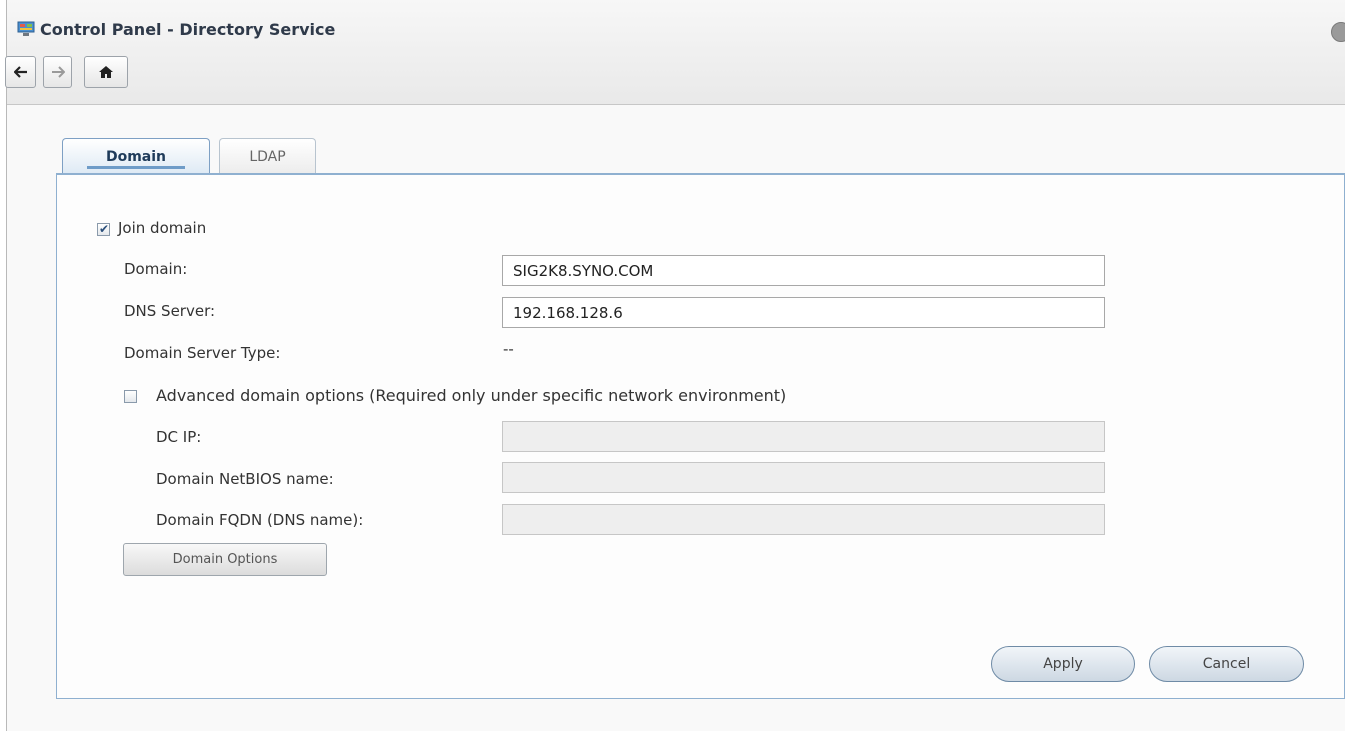 The image size is (1345, 731). Describe the element at coordinates (260, 520) in the screenshot. I see `fqdn-label: Domain FQDN (DNS name):` at that location.